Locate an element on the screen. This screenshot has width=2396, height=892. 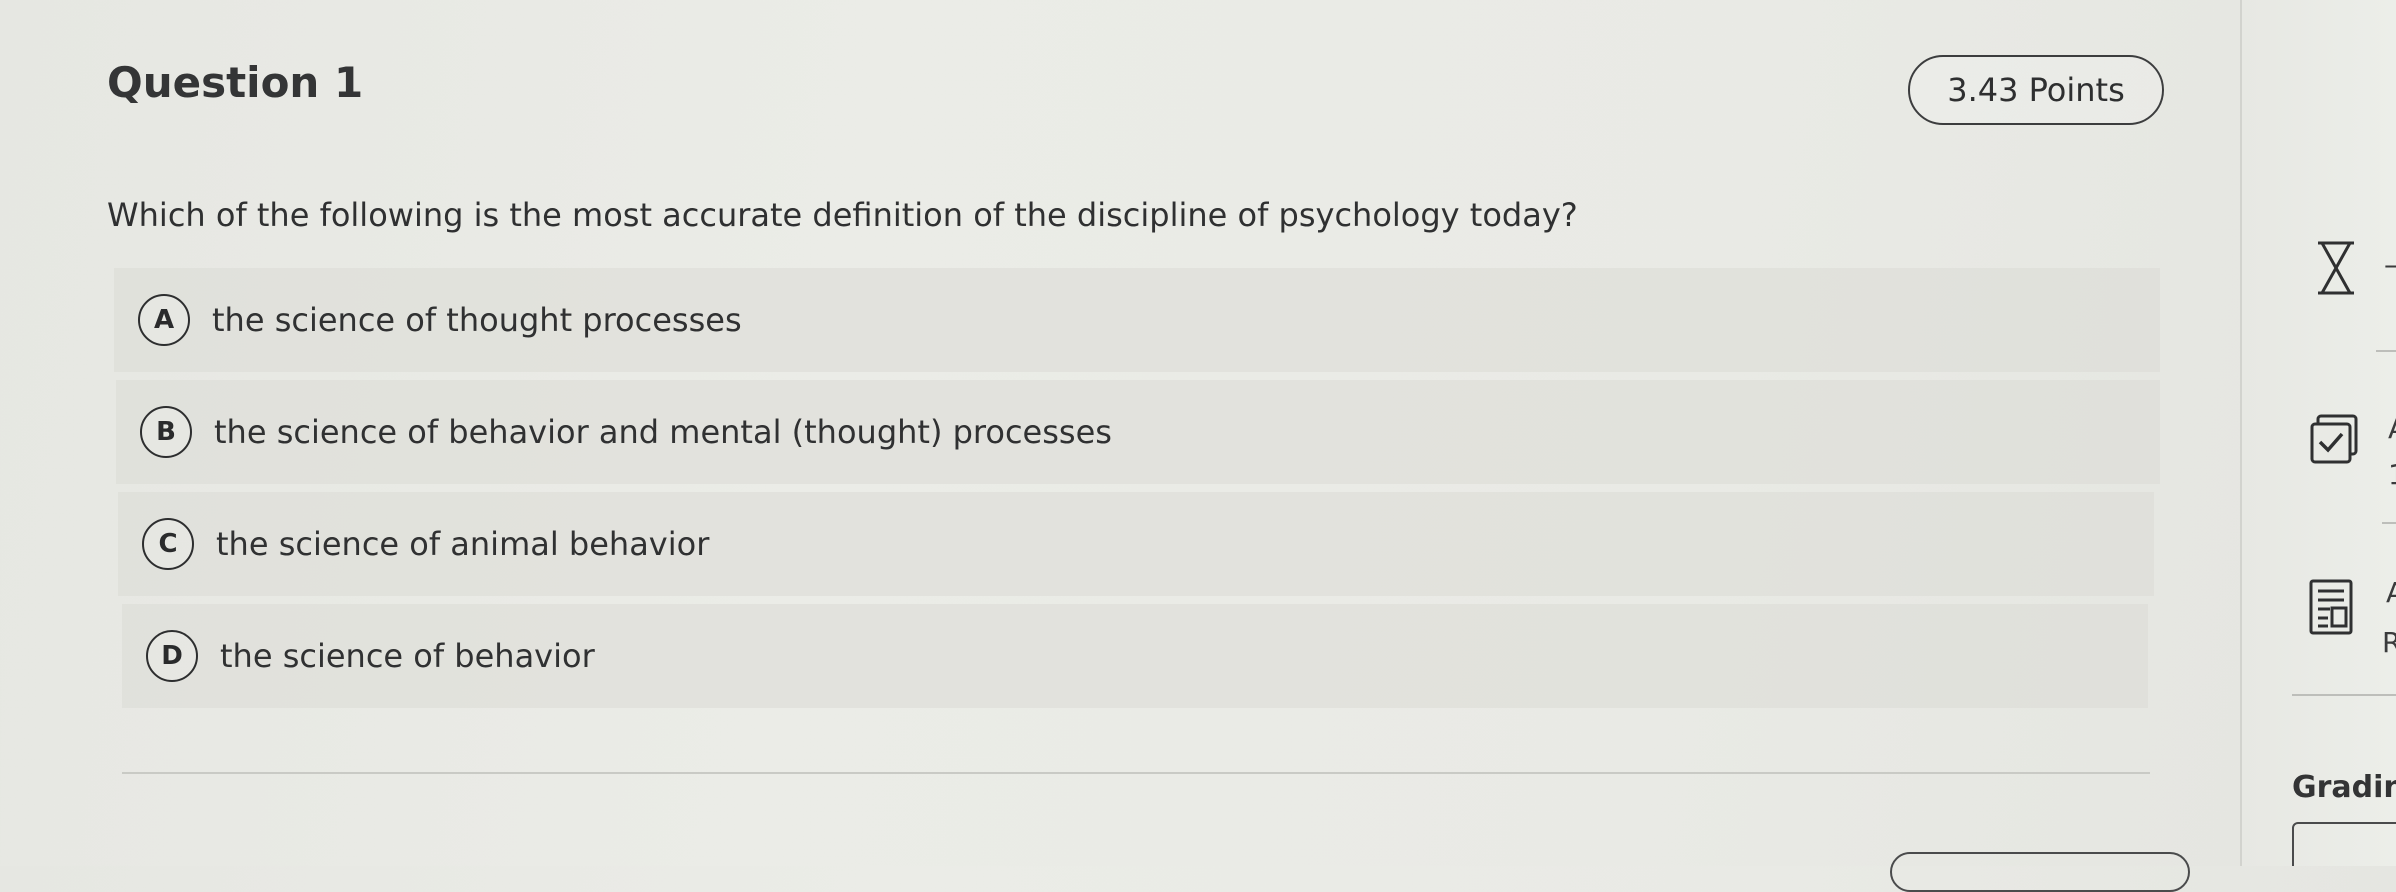
hourglass-icon is located at coordinates (2336, 268).